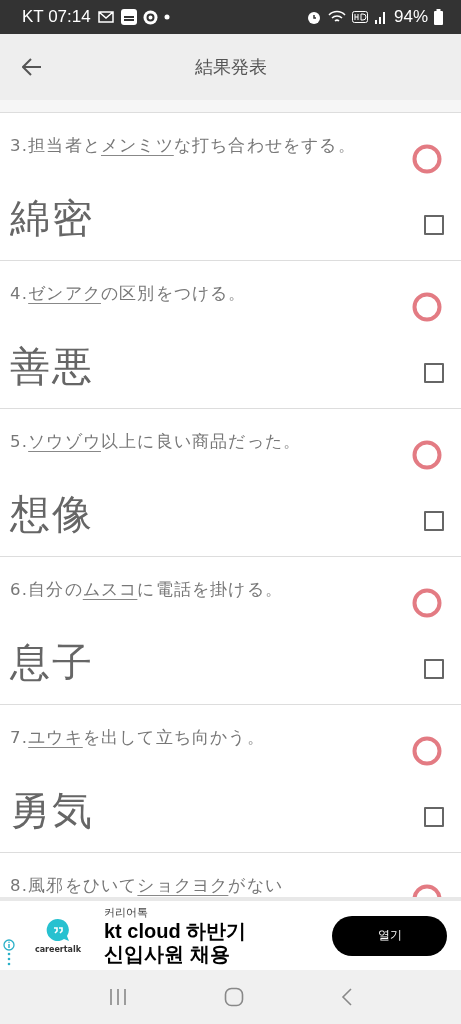 This screenshot has width=461, height=1024. Describe the element at coordinates (52, 366) in the screenshot. I see `answer-text: 善悪` at that location.